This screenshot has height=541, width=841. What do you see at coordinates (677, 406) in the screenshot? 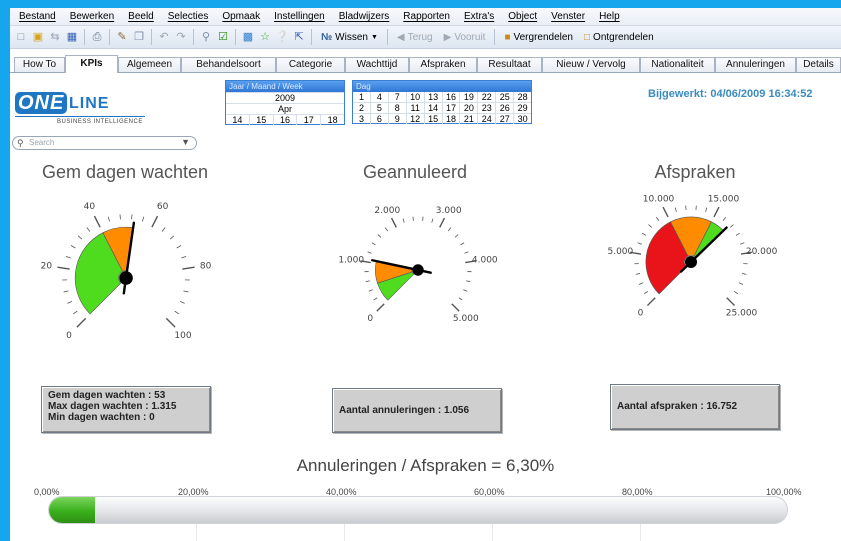
I see `info-aantal-afspraken: Aantal afspraken : 16.752` at bounding box center [677, 406].